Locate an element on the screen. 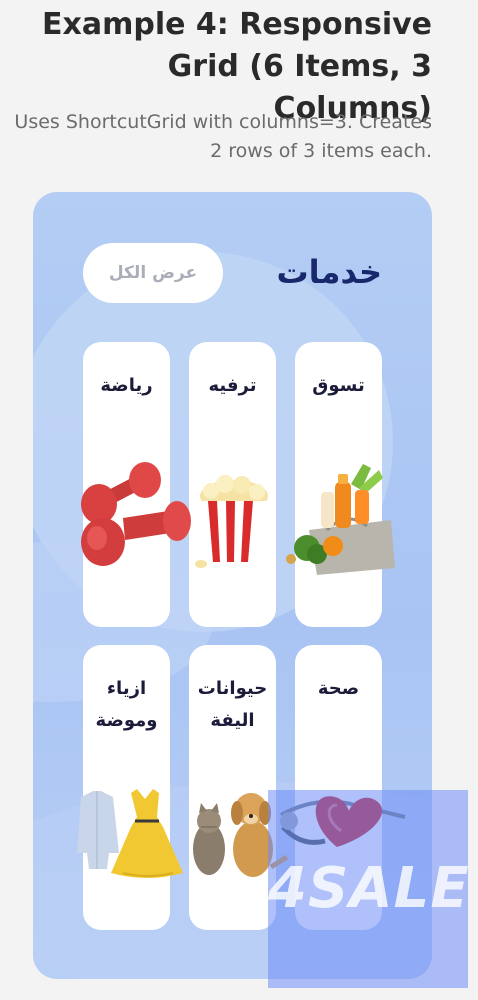 The width and height of the screenshot is (478, 1000). popcorn-icon is located at coordinates (231, 521).